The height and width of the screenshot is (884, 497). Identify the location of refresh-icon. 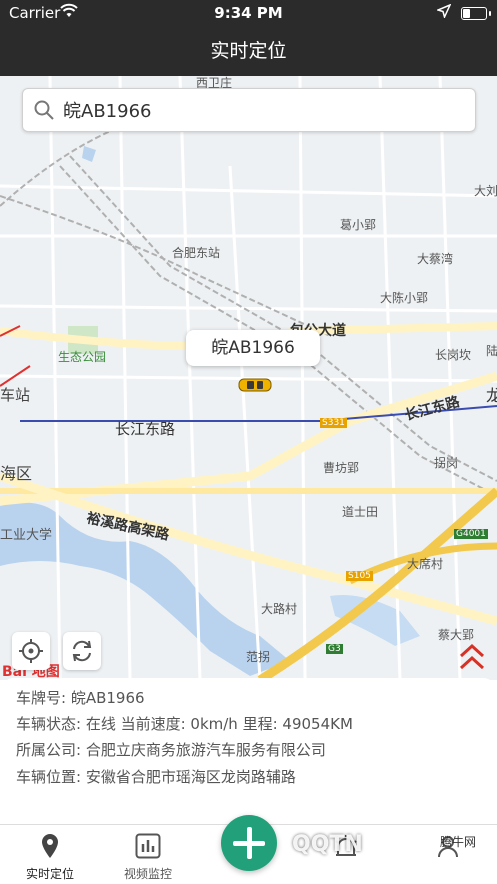
(82, 651).